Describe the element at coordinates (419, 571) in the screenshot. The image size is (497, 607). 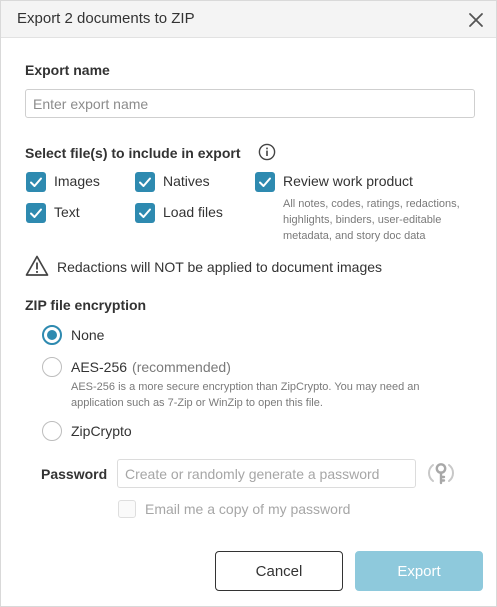
I see `export-button: Export` at that location.